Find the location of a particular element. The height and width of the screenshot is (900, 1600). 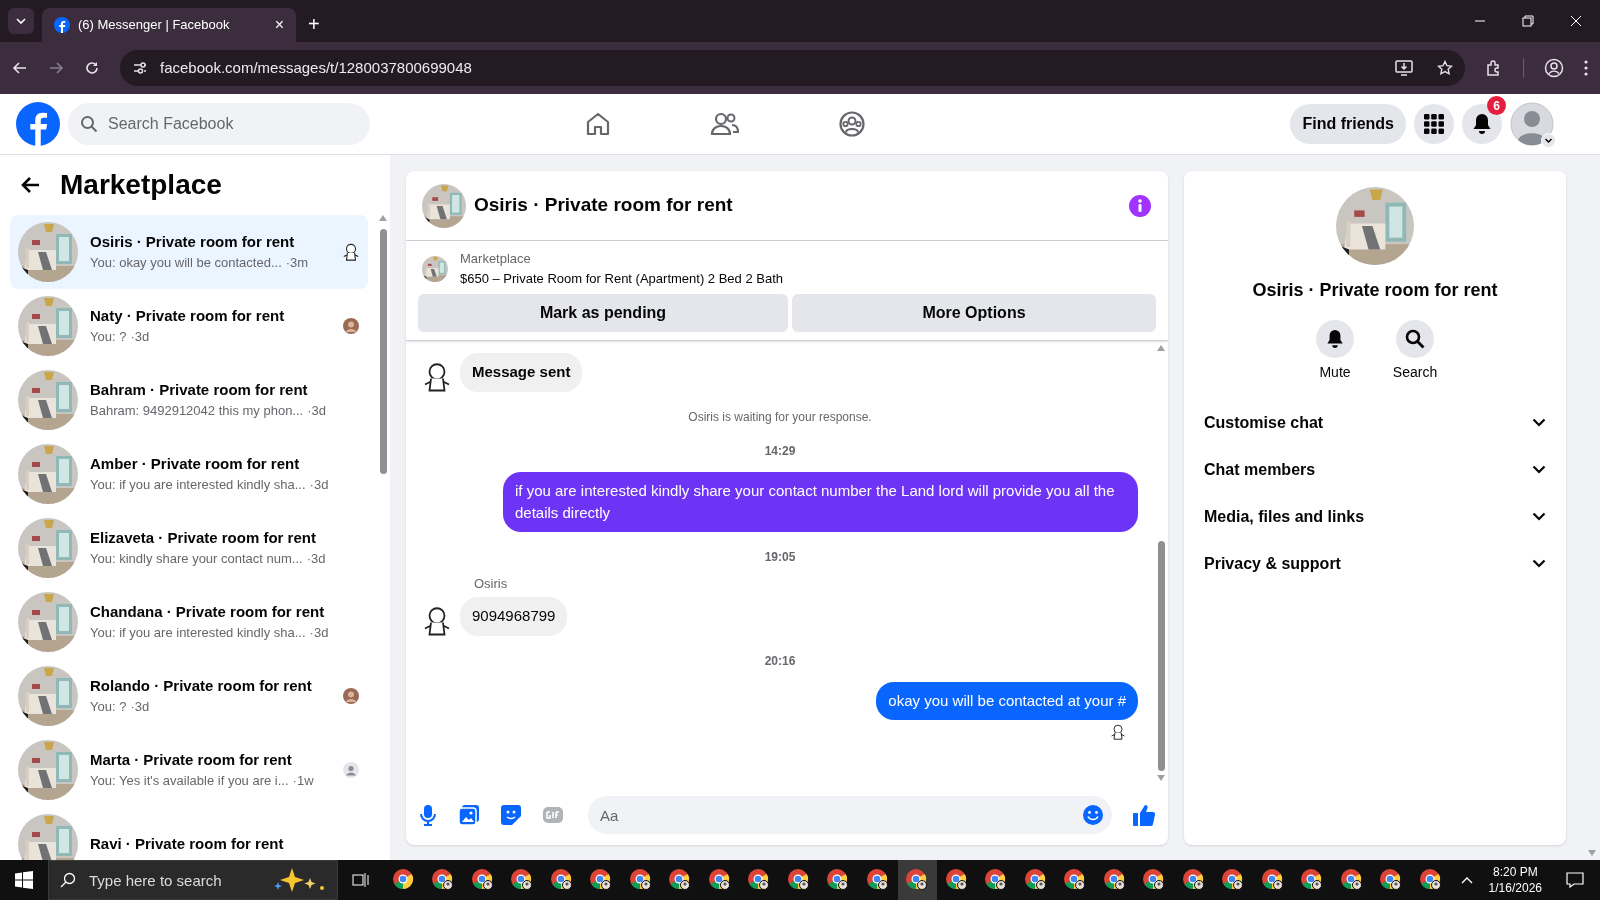

task-view-icon is located at coordinates (361, 880).